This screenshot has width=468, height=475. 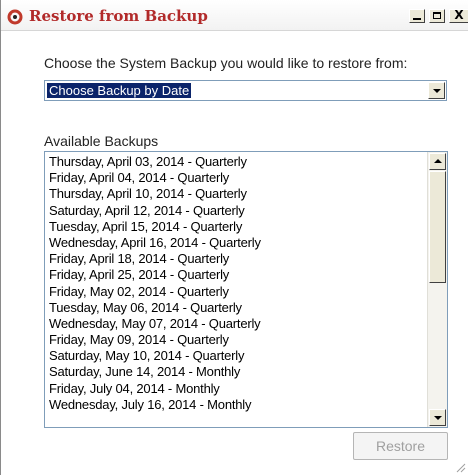 I want to click on list-scrollbar, so click(x=437, y=289).